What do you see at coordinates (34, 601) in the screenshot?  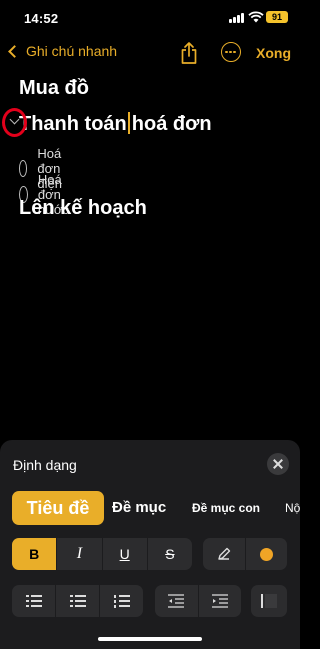 I see `bulleted-list-icon` at bounding box center [34, 601].